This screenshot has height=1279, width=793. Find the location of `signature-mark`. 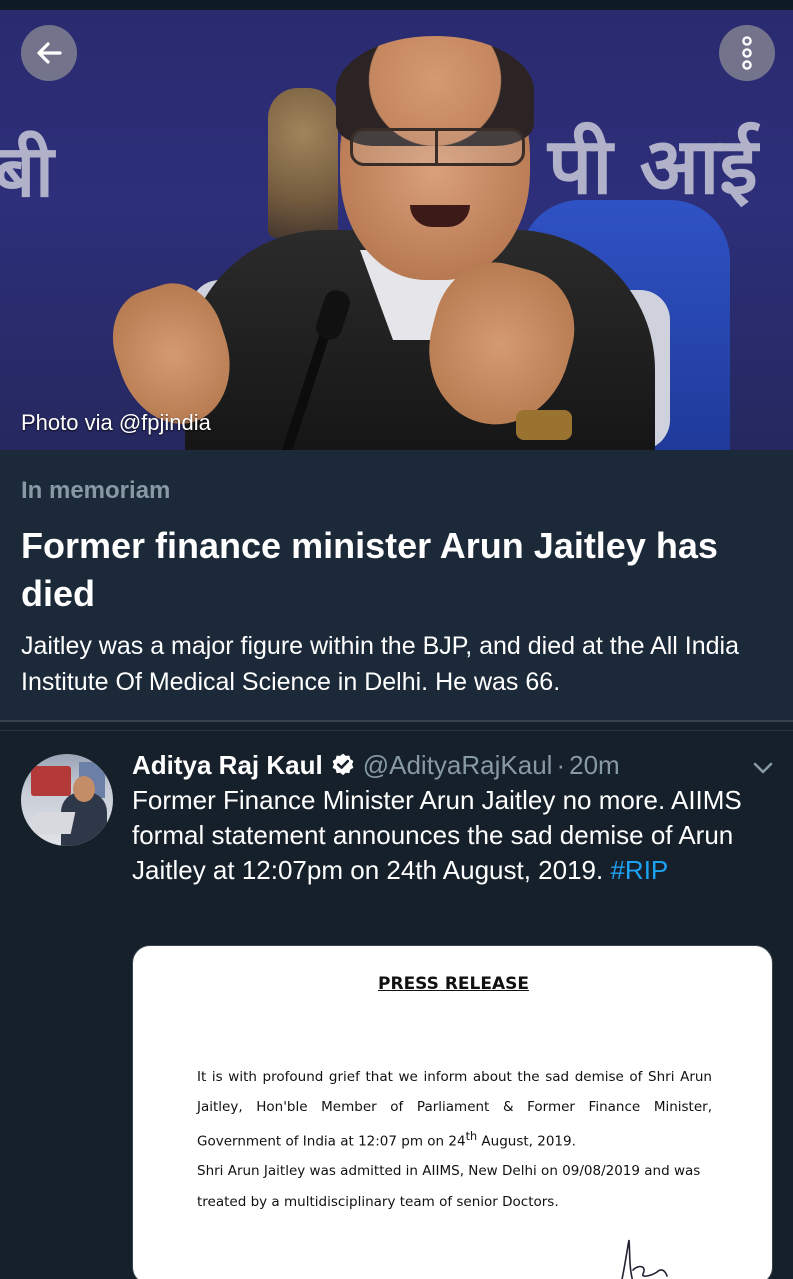

signature-mark is located at coordinates (644, 1259).